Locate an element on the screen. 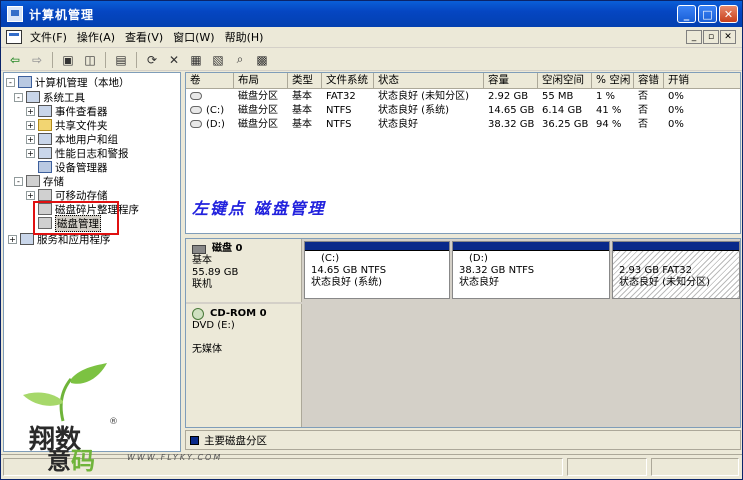  menu-view: 查看(V) is located at coordinates (144, 37).